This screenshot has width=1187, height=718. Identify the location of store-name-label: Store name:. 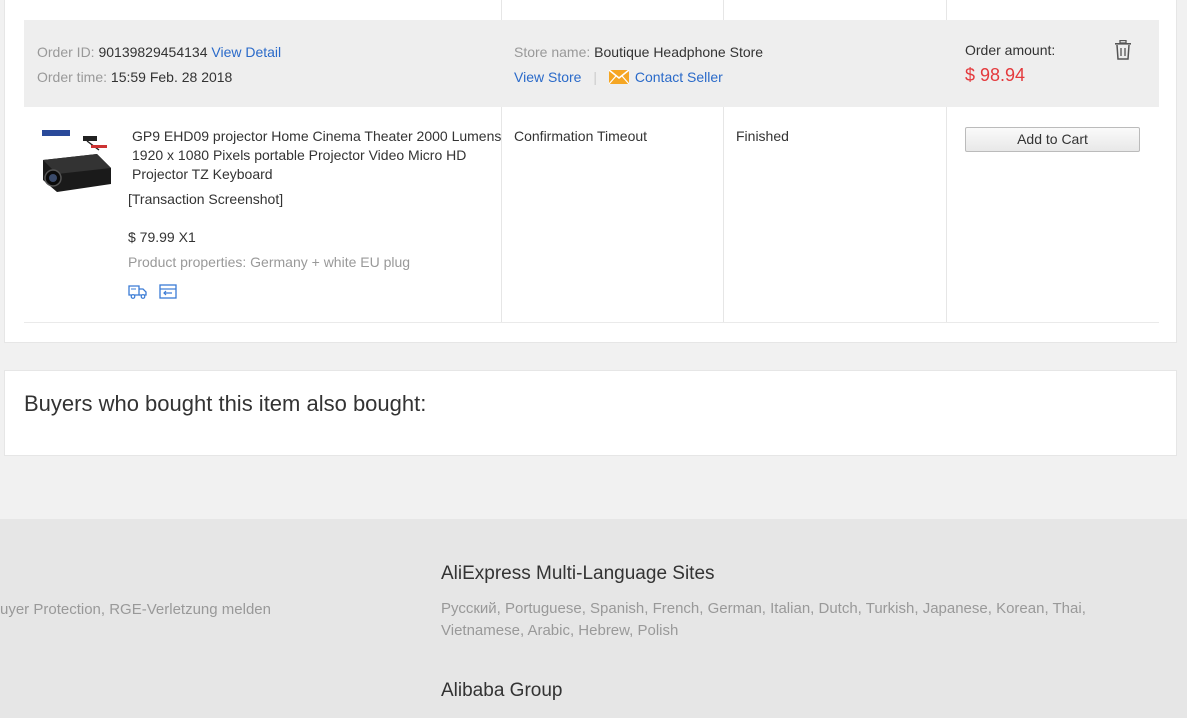
(552, 52).